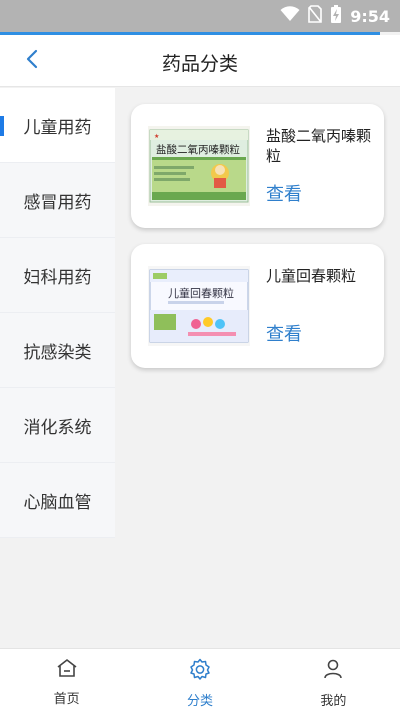  I want to click on sidebar-item-label: 消化系统, so click(57, 427).